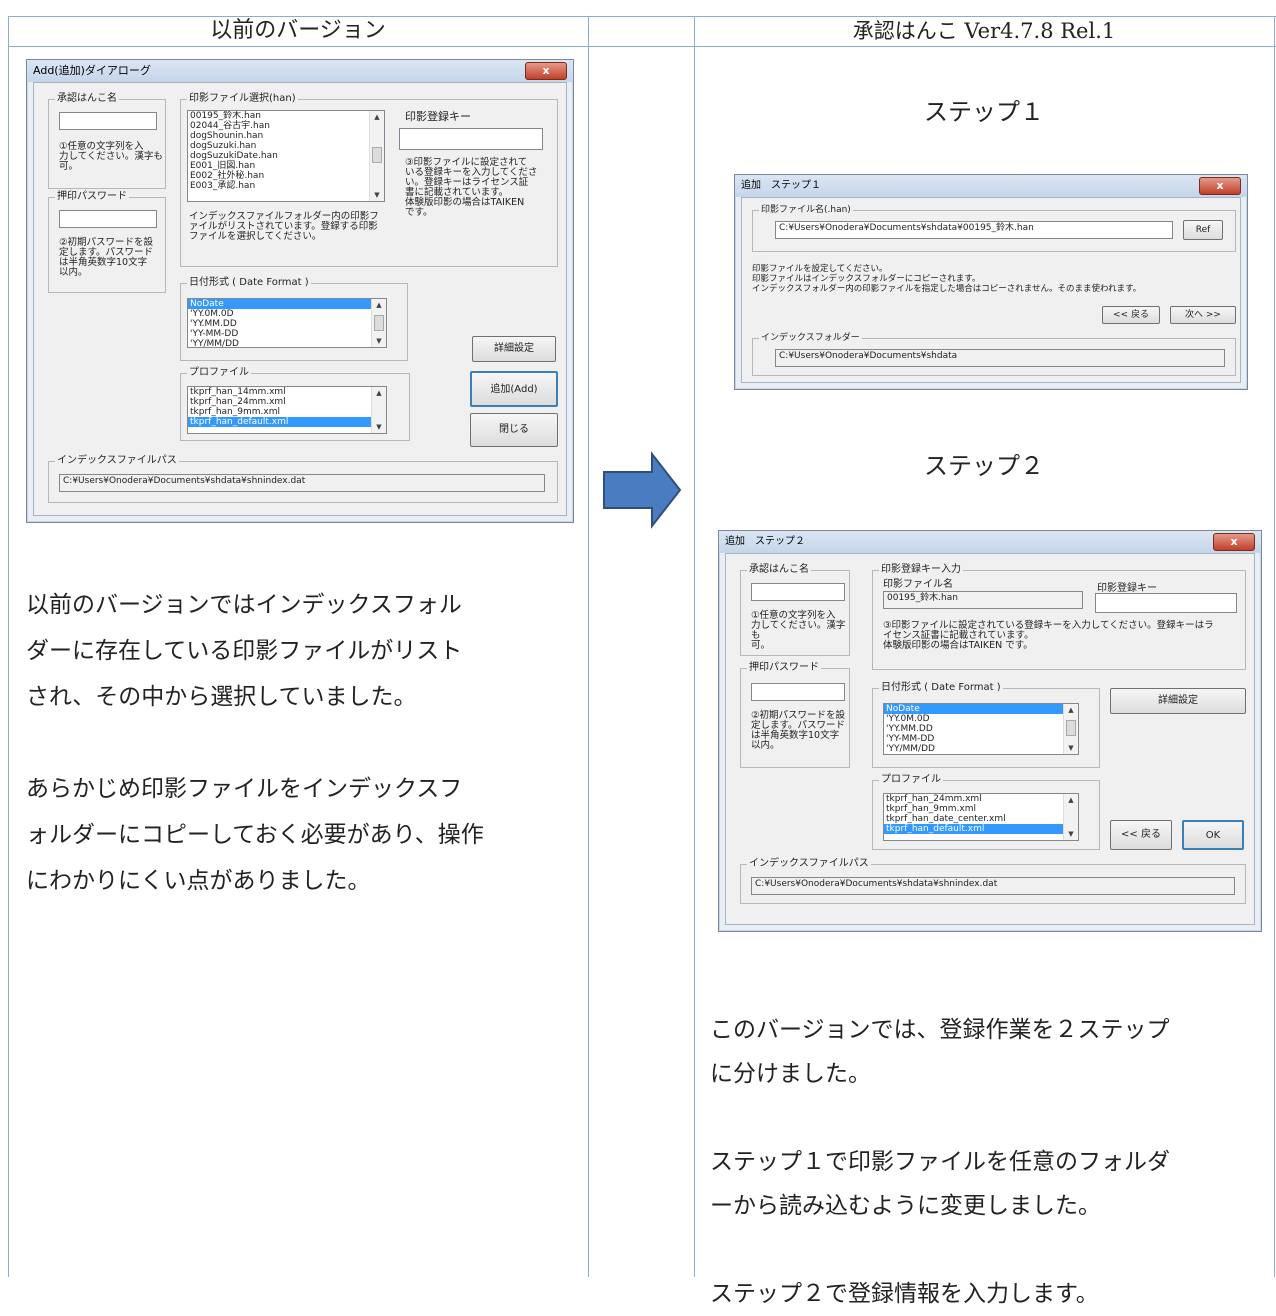  What do you see at coordinates (221, 697) in the screenshot?
I see `description-line: され、その中から選択していました。` at bounding box center [221, 697].